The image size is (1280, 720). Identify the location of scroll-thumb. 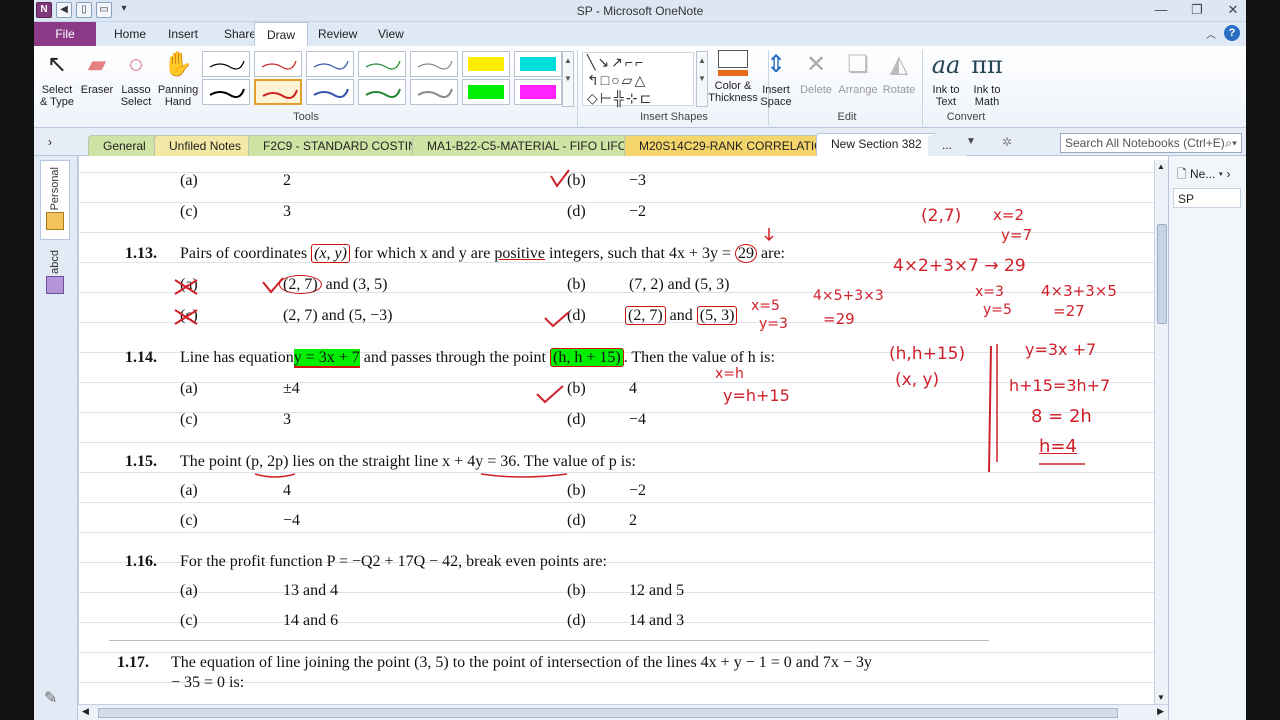
(1162, 274).